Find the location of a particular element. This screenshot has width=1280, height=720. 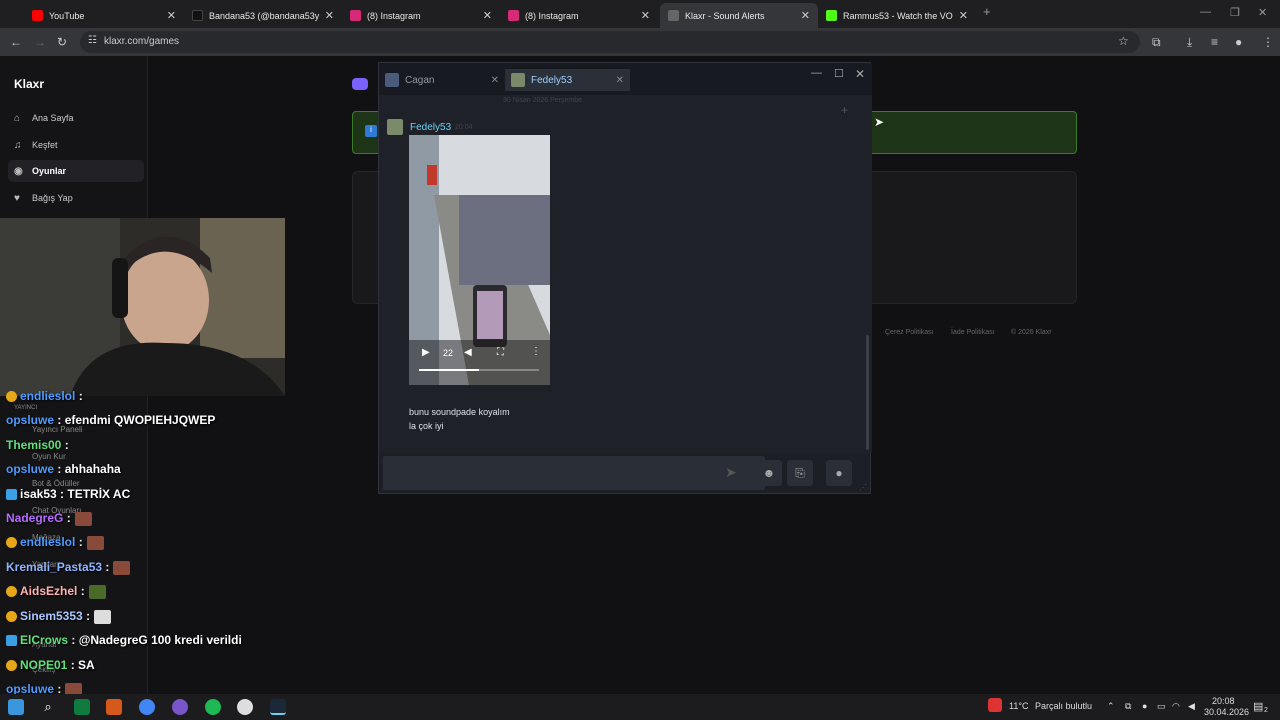

resize-handle-icon: ⋰ is located at coordinates (863, 487).